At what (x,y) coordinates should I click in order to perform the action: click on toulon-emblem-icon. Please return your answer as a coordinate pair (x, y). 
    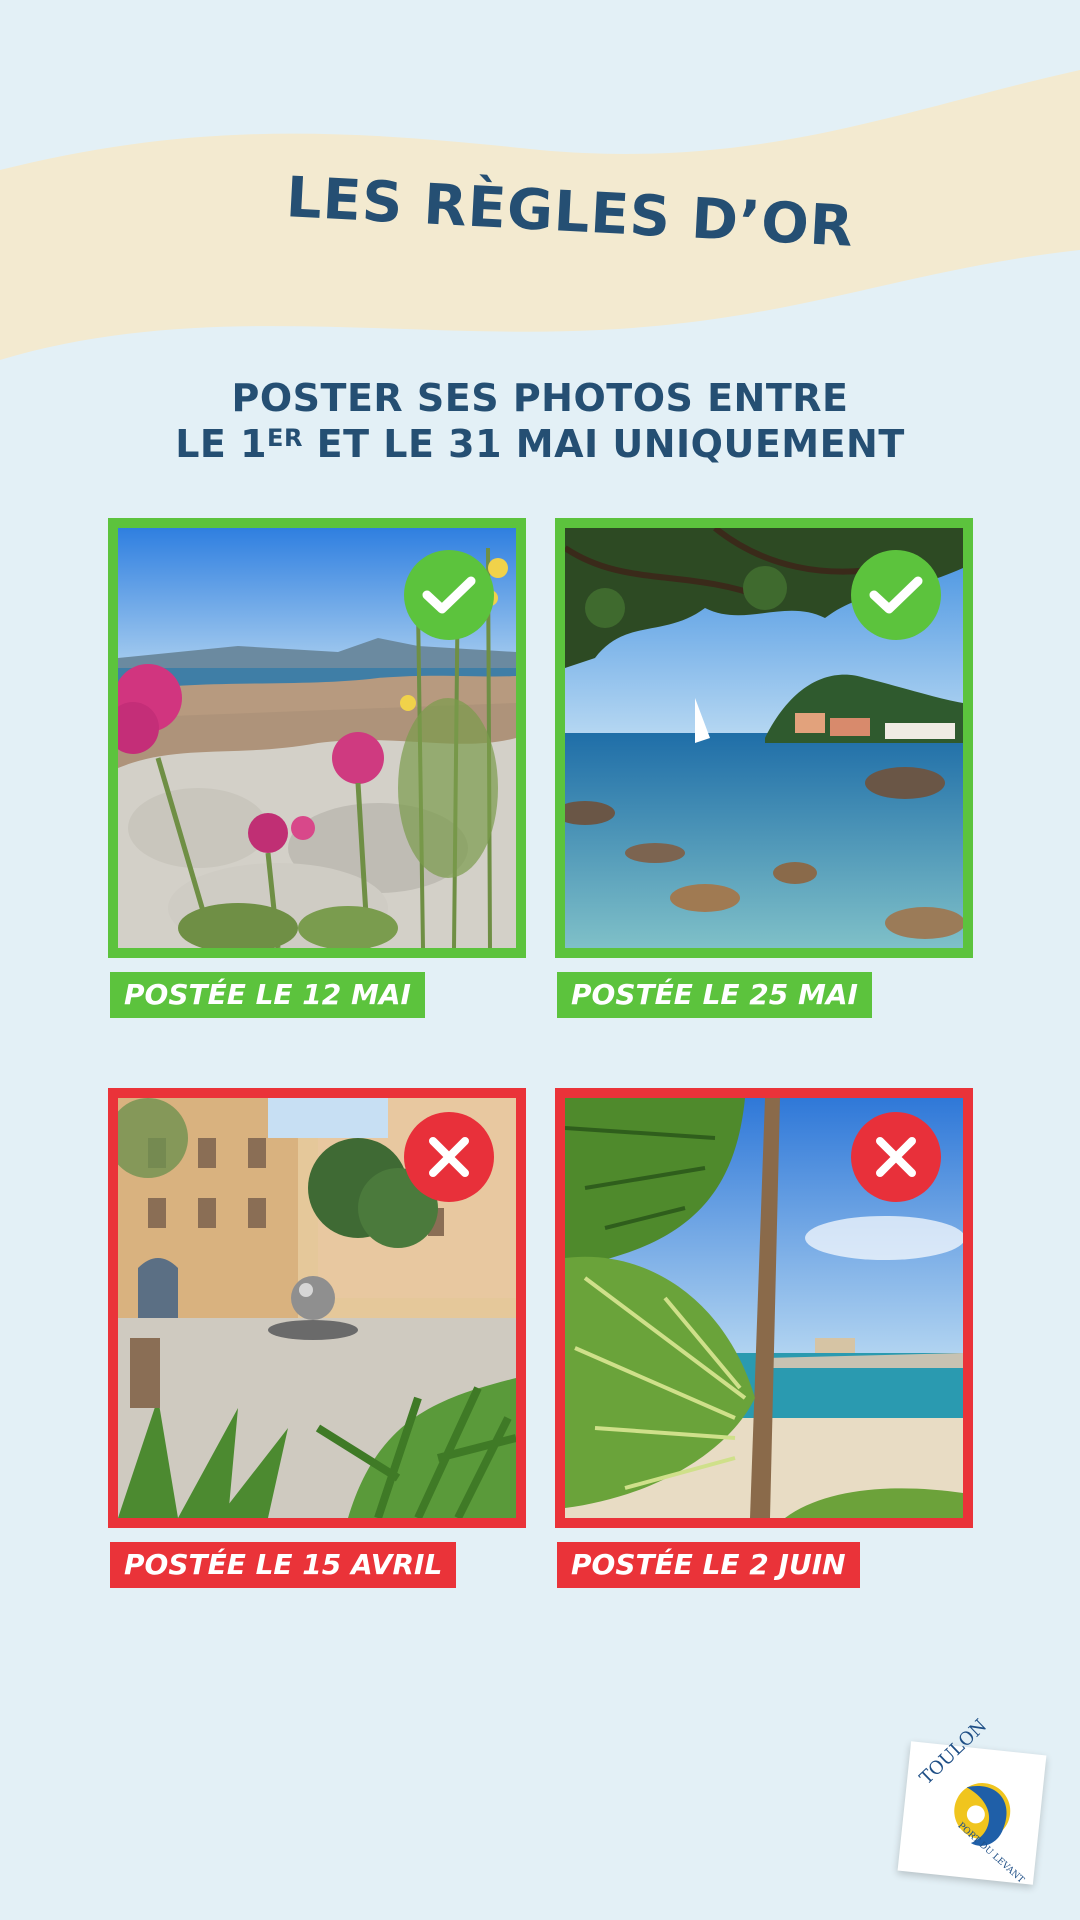
    Looking at the image, I should click on (982, 1814).